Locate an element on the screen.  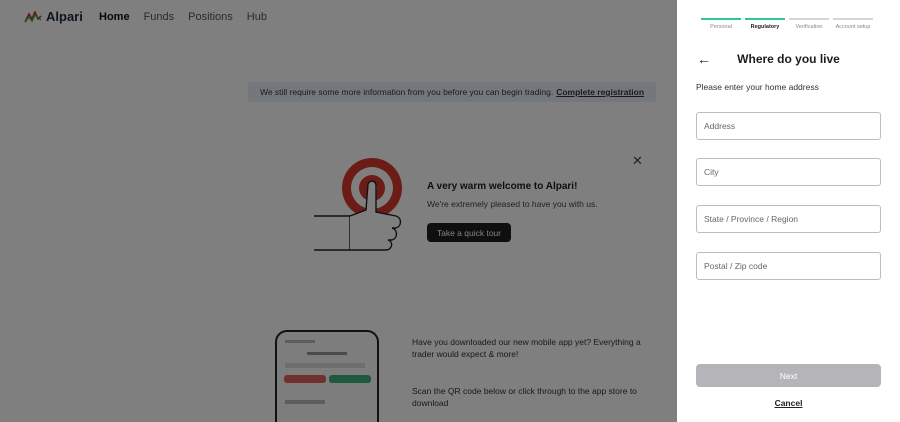
step-personal: Personal is located at coordinates (721, 24).